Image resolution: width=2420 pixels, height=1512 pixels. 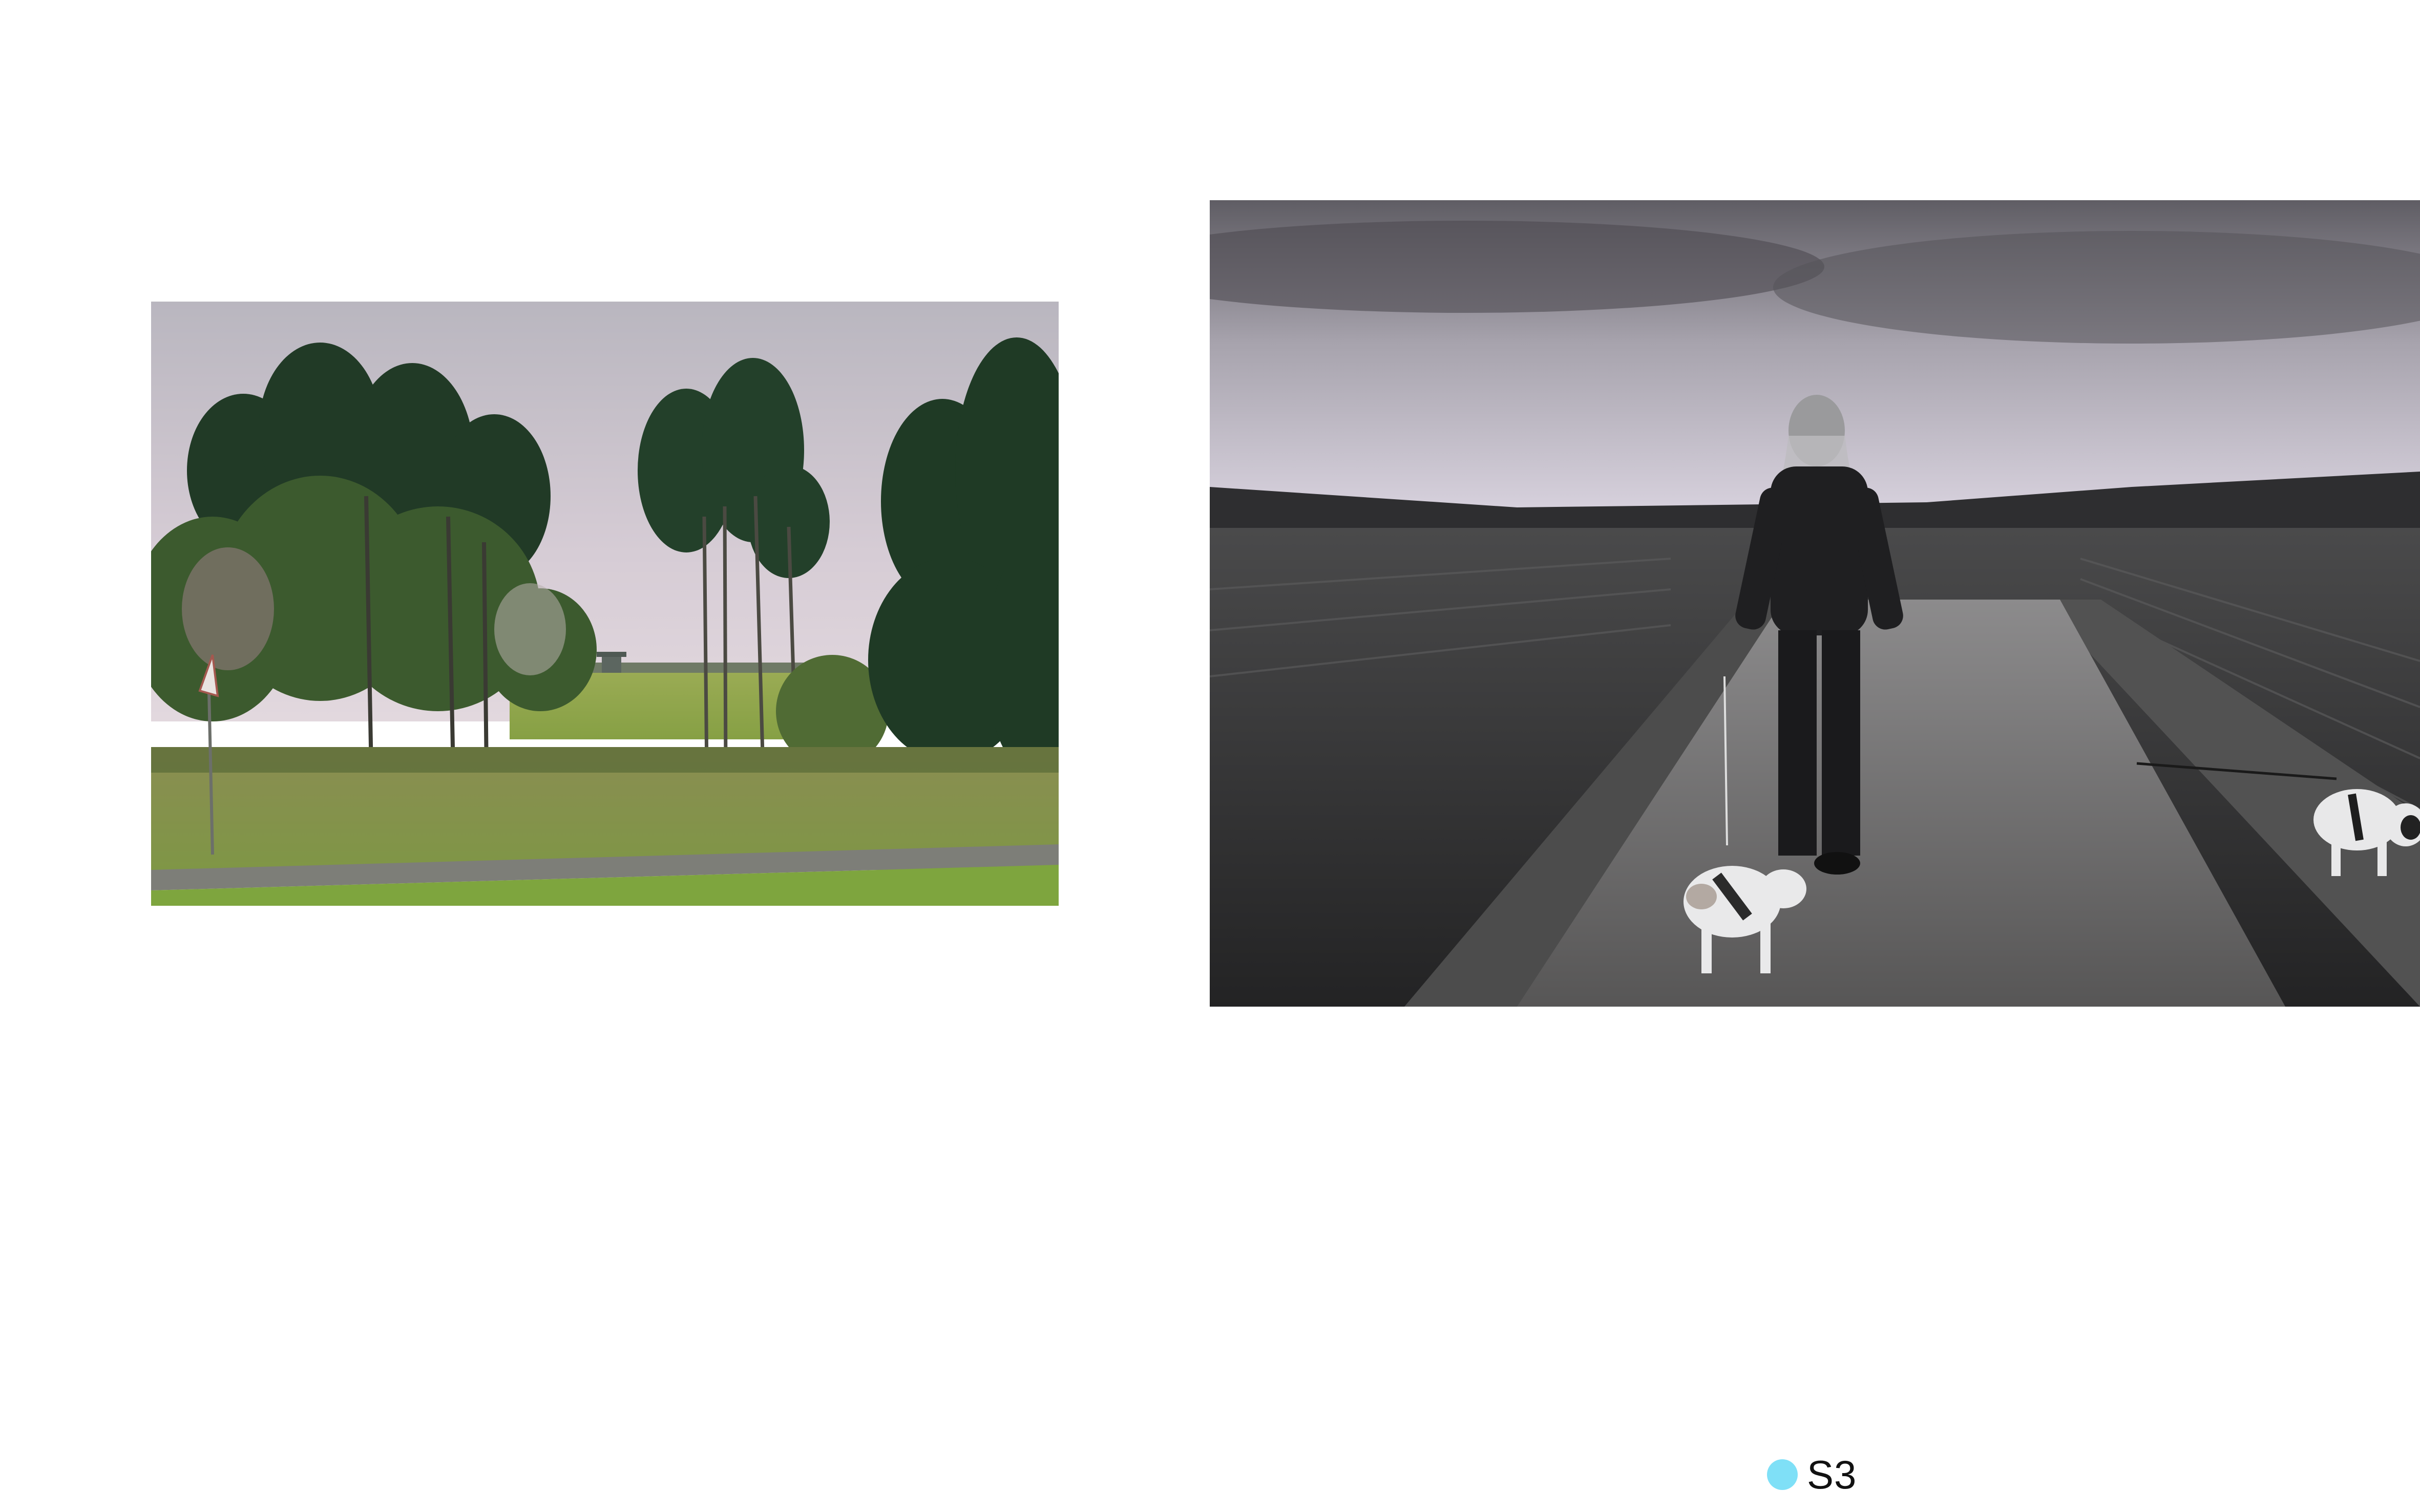 What do you see at coordinates (1832, 1474) in the screenshot?
I see `marker-label: S3` at bounding box center [1832, 1474].